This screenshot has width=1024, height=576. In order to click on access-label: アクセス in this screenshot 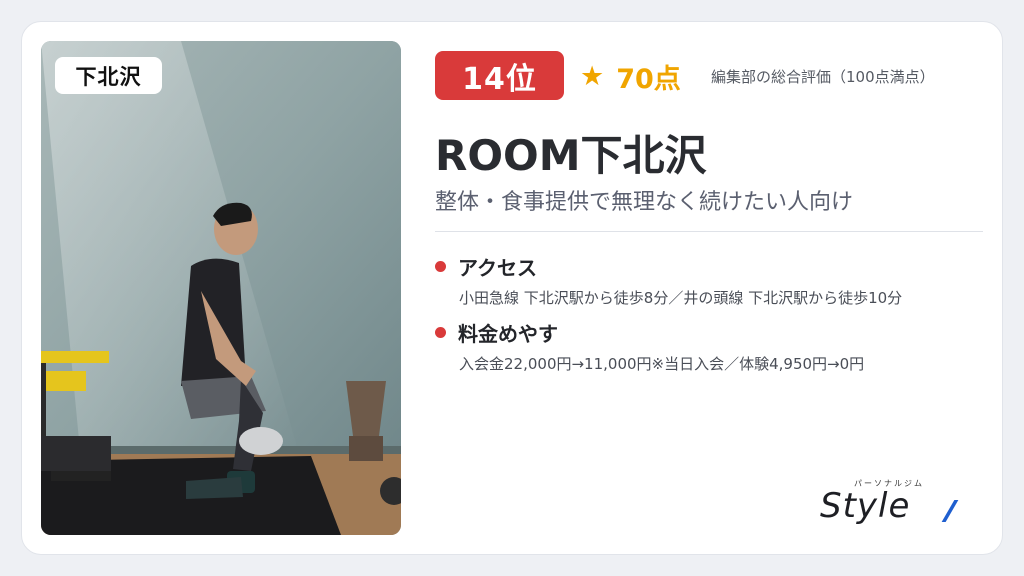, I will do `click(497, 268)`.